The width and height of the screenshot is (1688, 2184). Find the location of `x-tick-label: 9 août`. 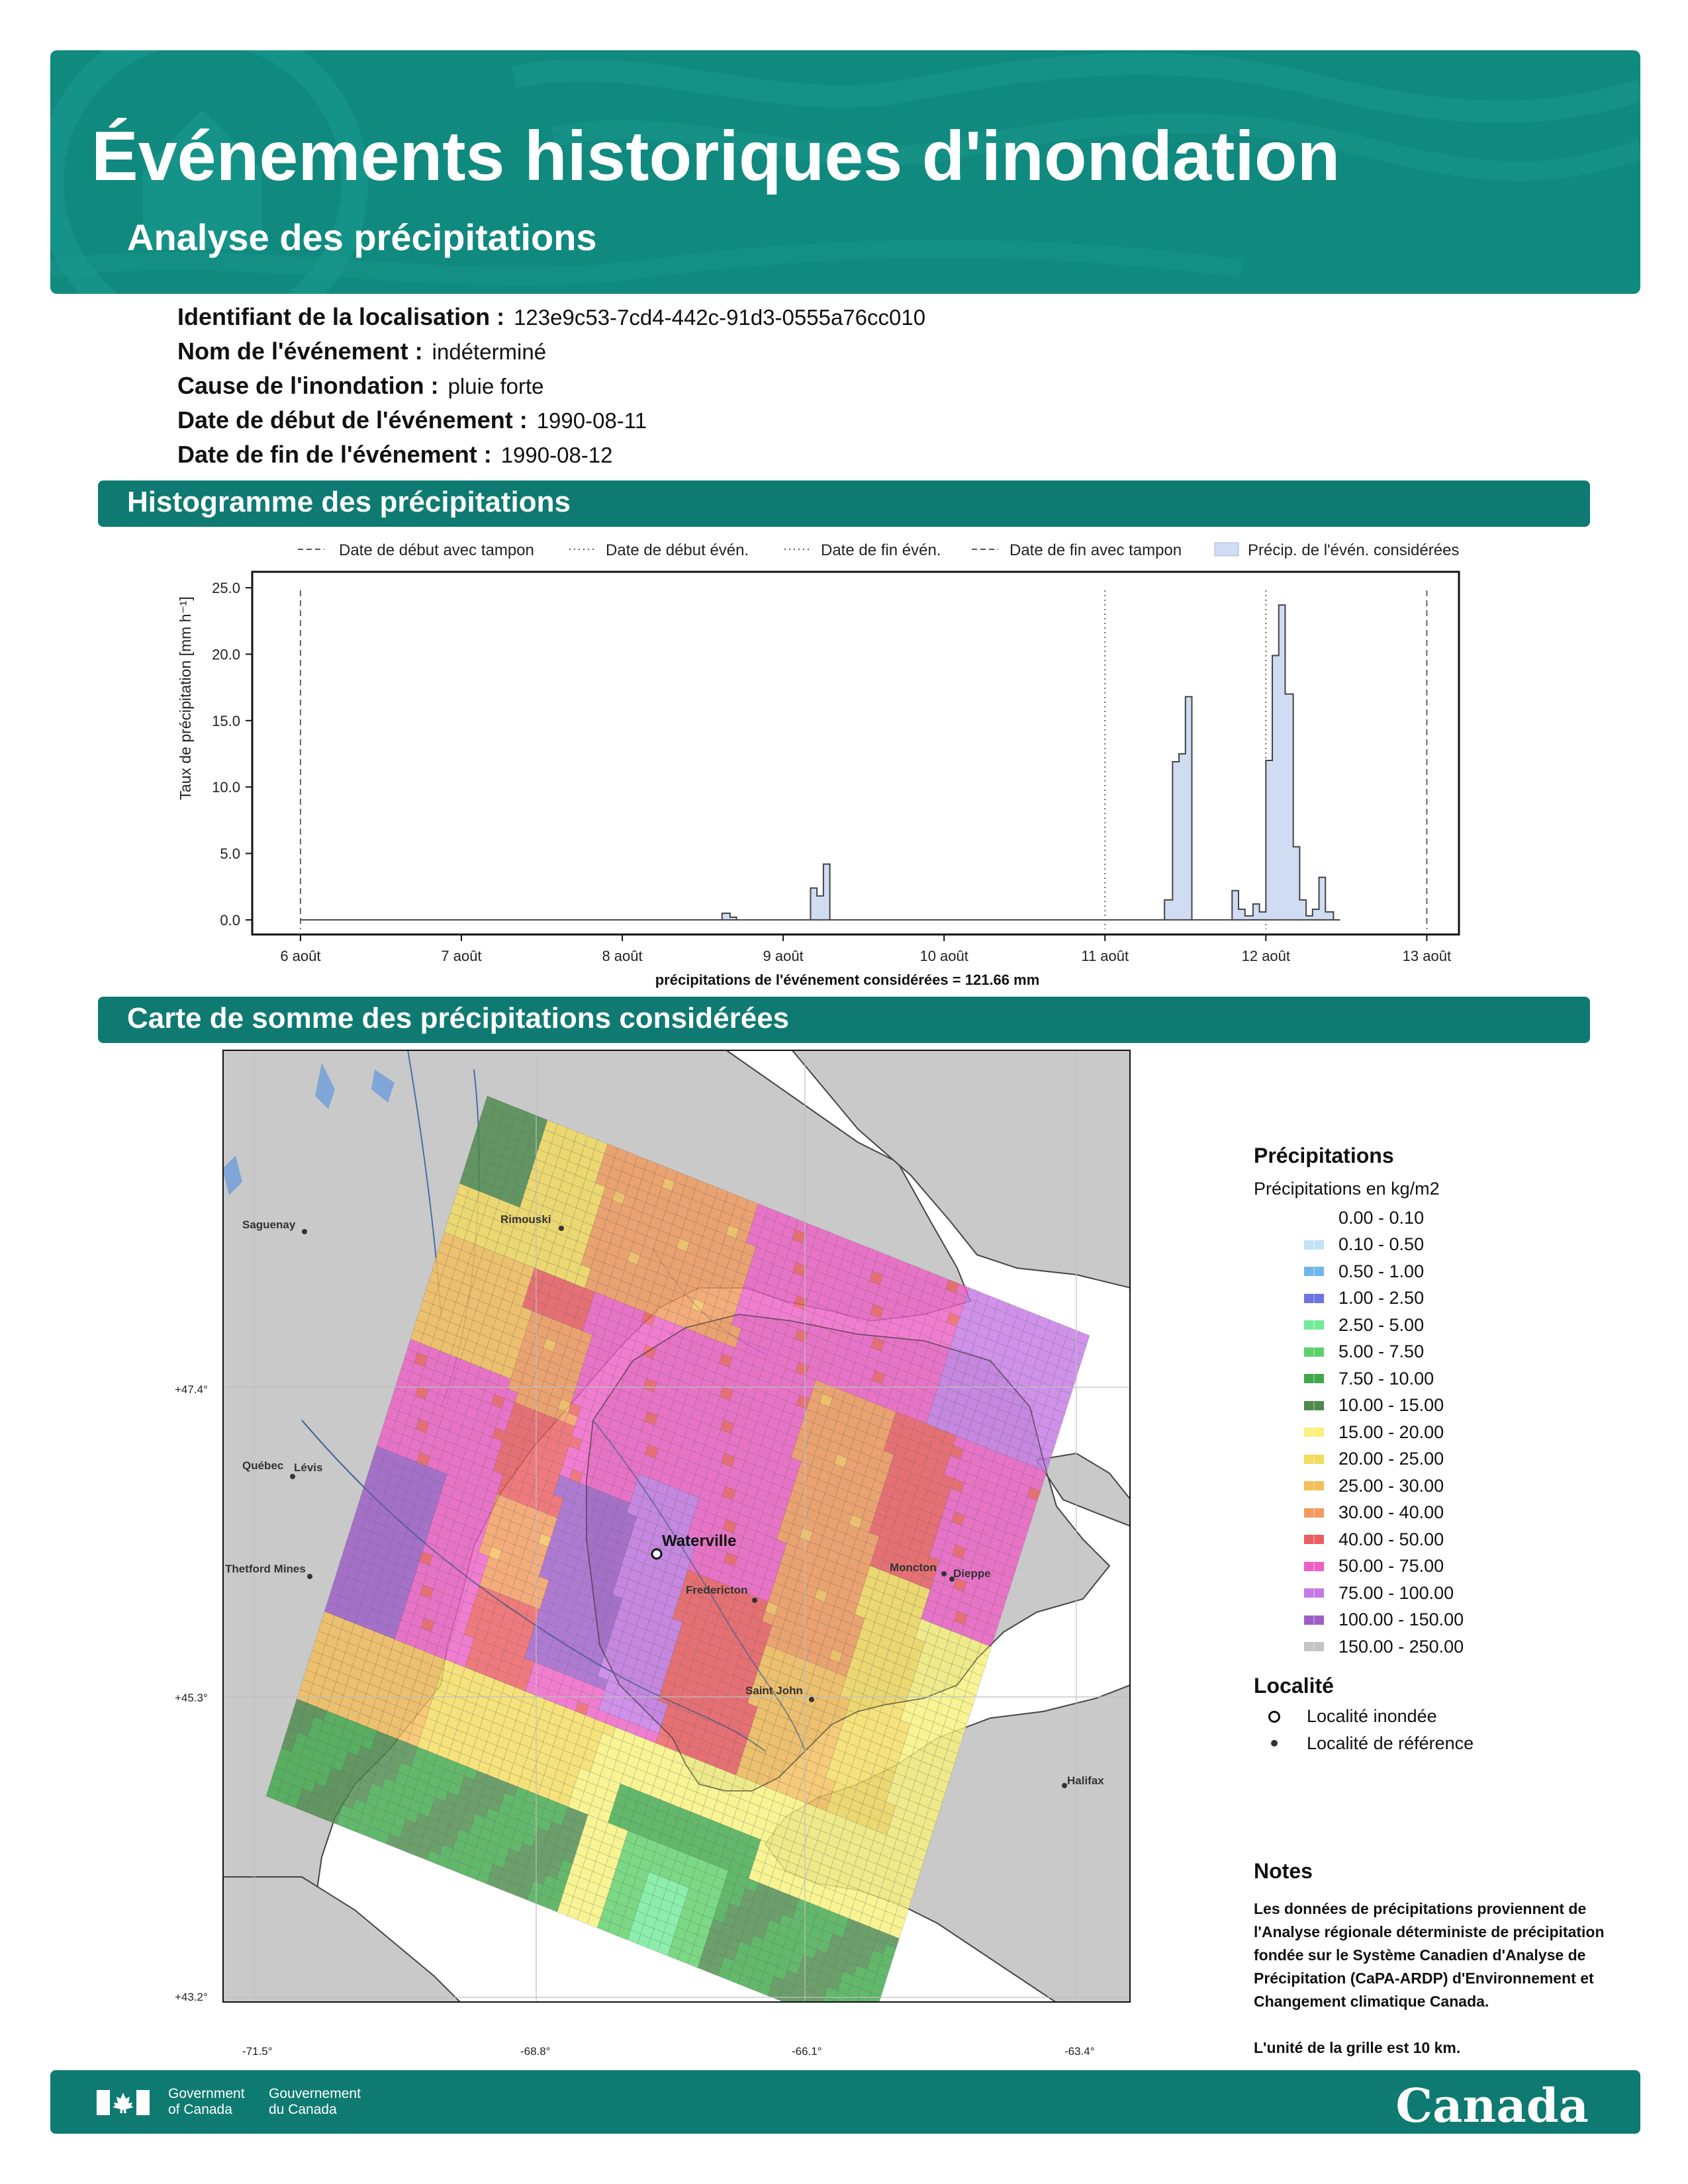

x-tick-label: 9 août is located at coordinates (783, 956).